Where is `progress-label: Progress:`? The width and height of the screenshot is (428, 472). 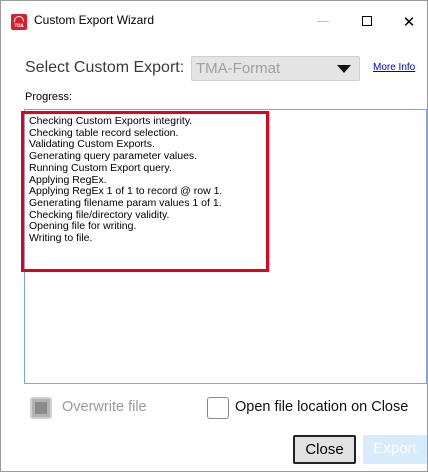 progress-label: Progress: is located at coordinates (49, 97).